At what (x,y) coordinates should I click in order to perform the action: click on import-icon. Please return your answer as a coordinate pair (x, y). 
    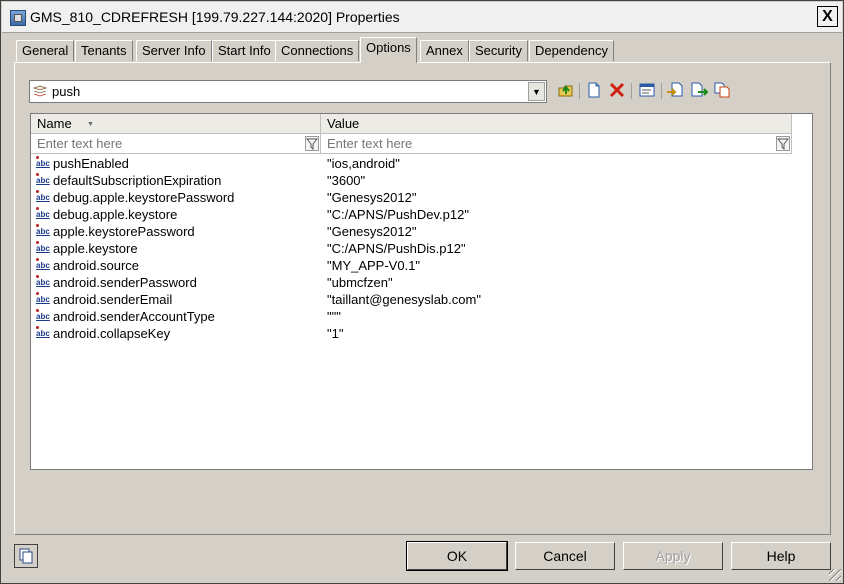
    Looking at the image, I should click on (675, 91).